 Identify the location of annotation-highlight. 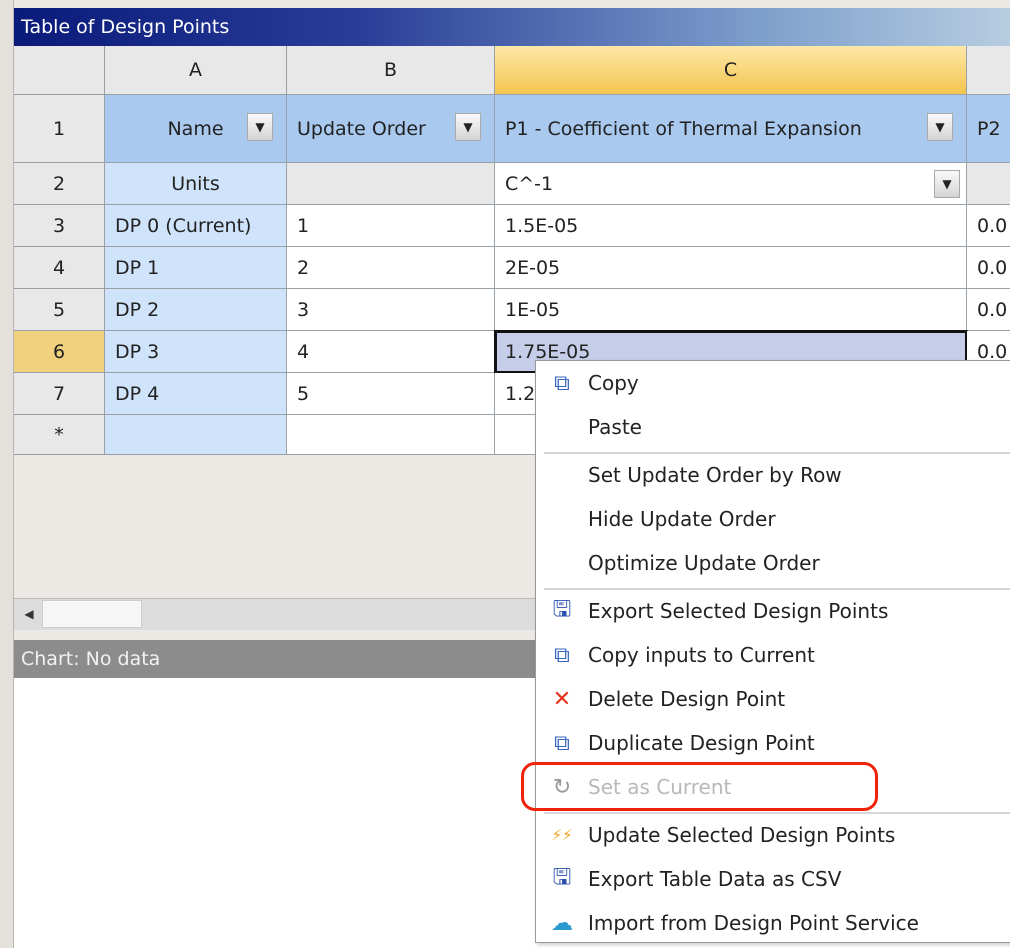
(699, 786).